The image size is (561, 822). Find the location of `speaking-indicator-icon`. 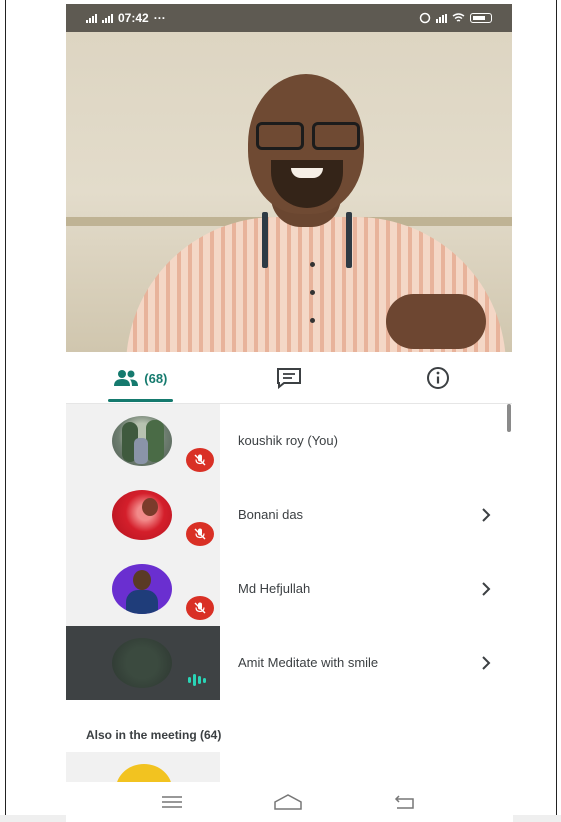

speaking-indicator-icon is located at coordinates (197, 680).